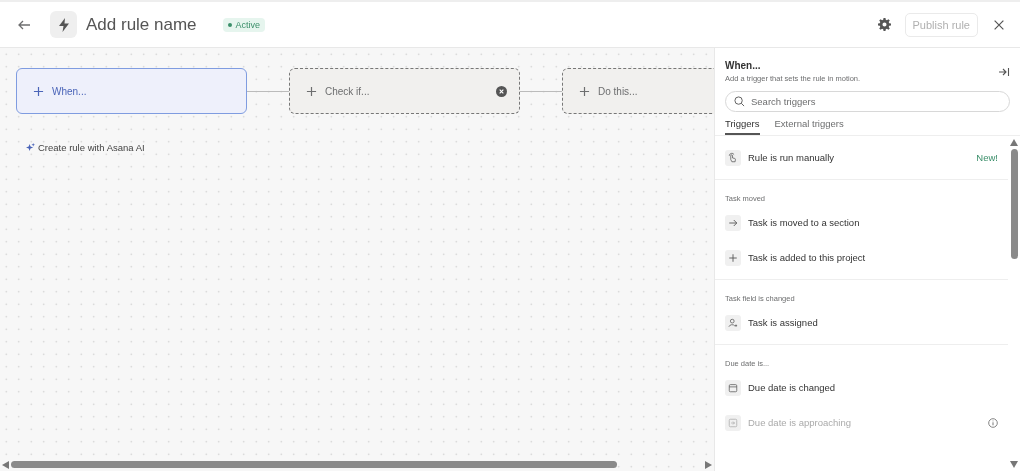  I want to click on trigger-option: Rule is run manually, so click(859, 157).